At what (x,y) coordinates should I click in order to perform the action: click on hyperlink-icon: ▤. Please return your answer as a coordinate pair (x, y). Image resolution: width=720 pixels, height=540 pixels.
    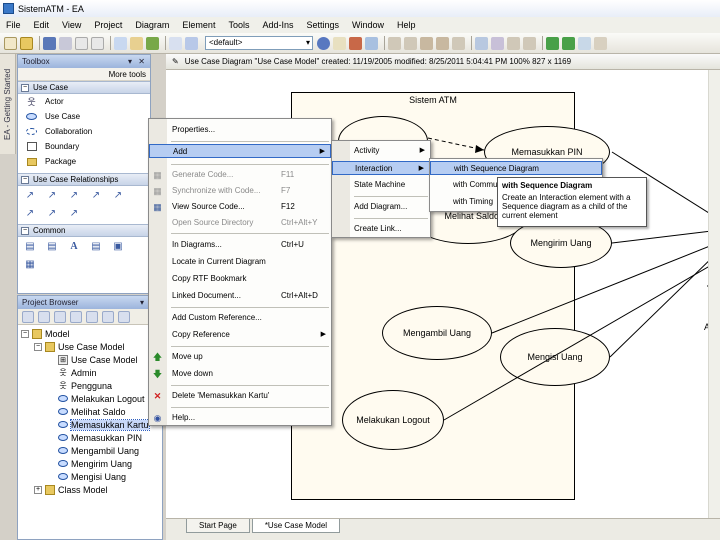
    Looking at the image, I should click on (96, 247).